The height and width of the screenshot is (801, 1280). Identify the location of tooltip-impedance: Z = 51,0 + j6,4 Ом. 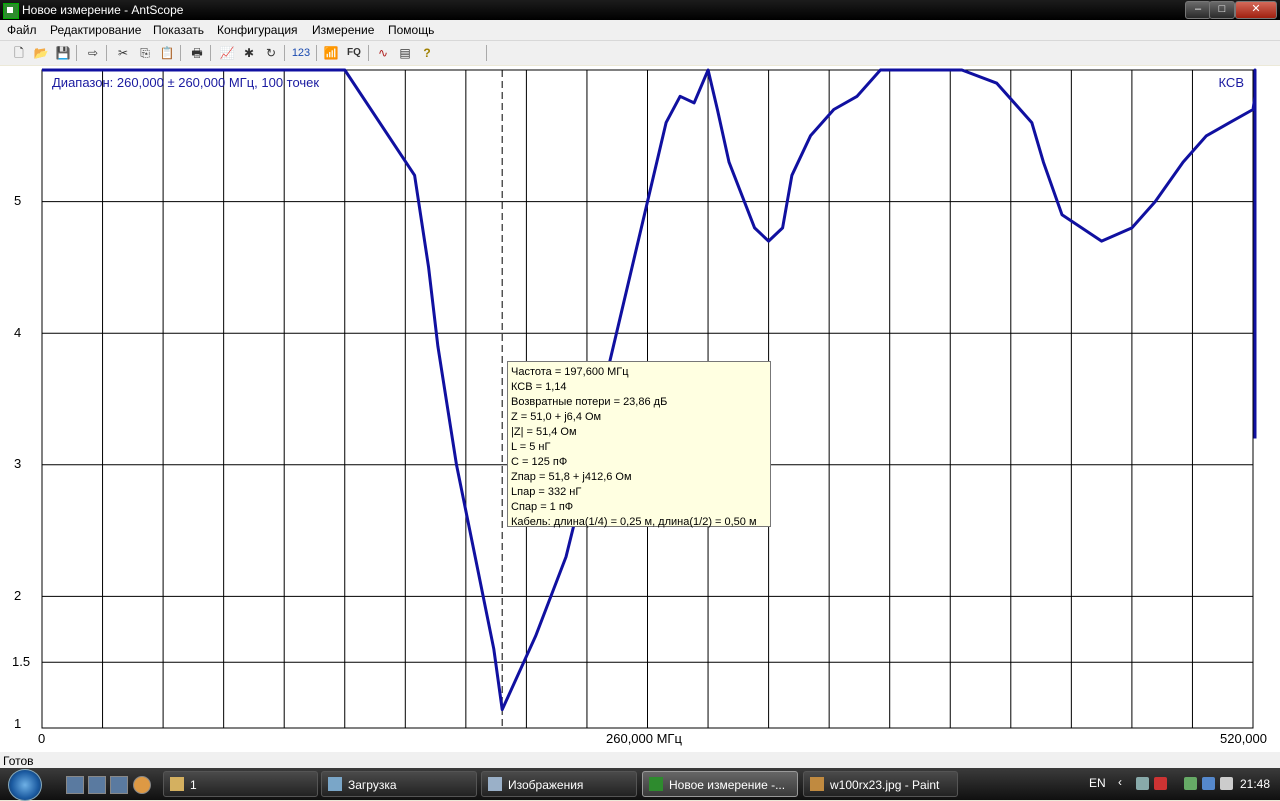
(556, 417).